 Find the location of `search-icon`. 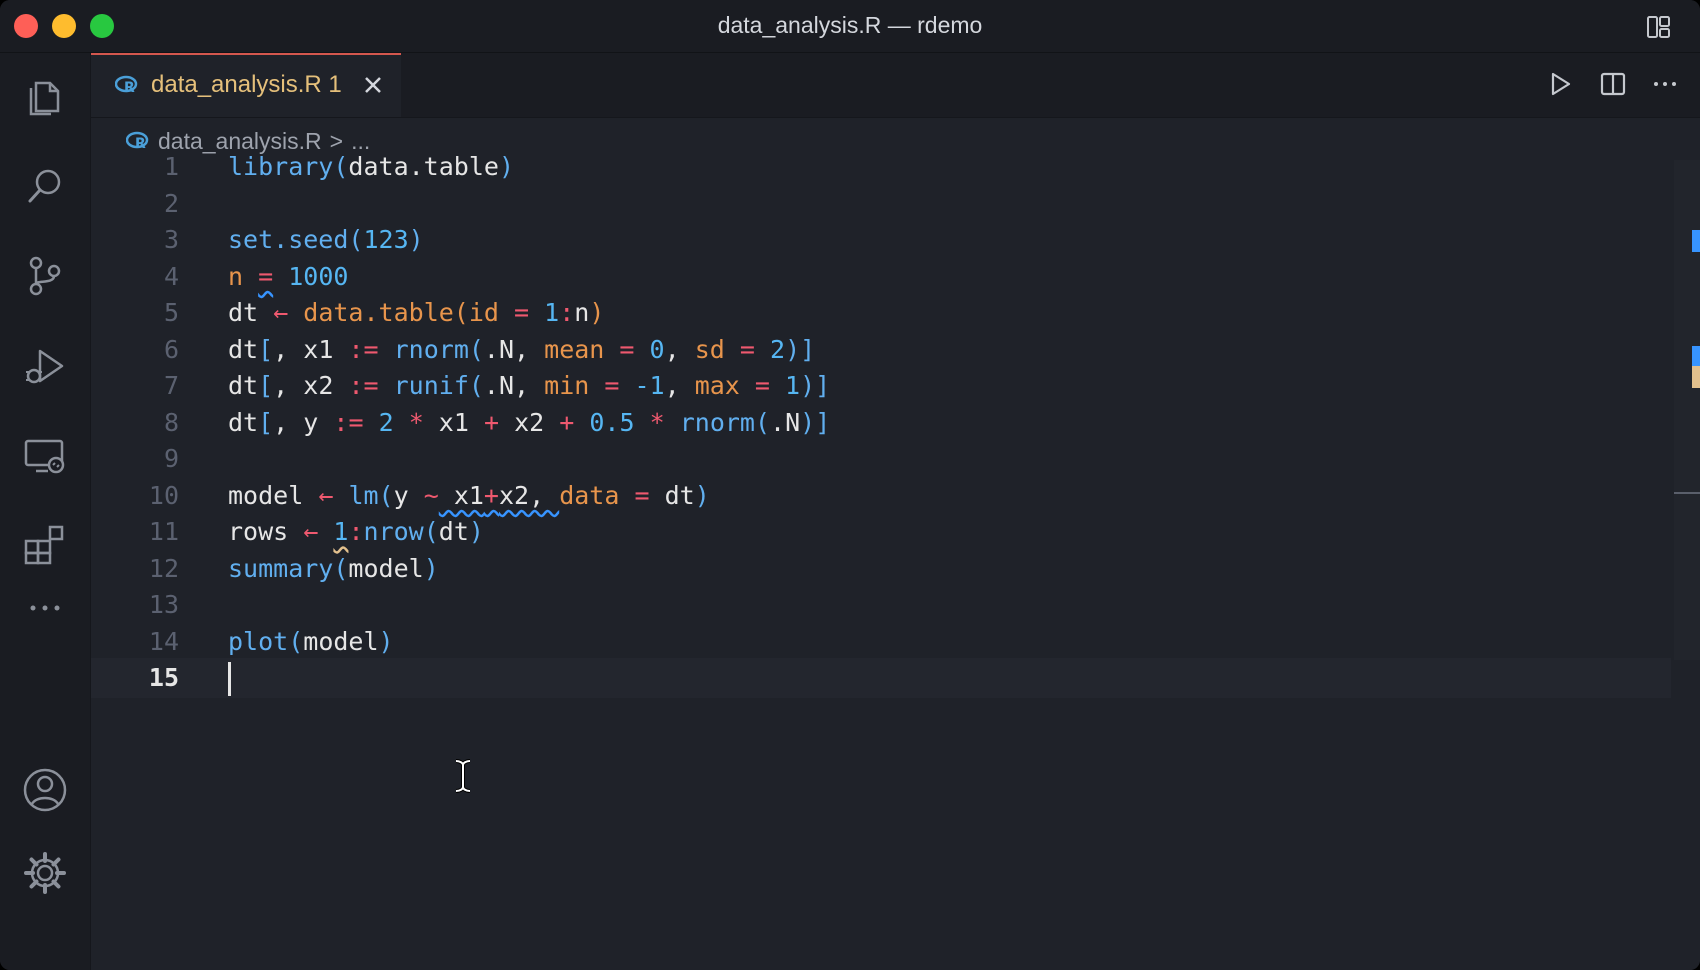

search-icon is located at coordinates (45, 186).